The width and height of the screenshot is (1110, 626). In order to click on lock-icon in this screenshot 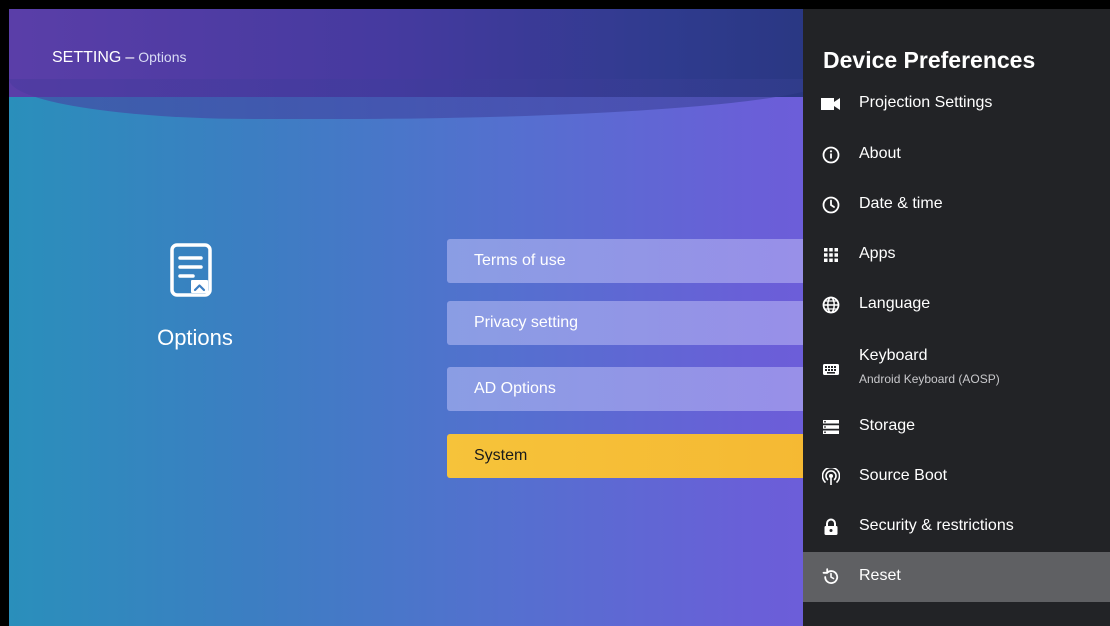, I will do `click(831, 527)`.